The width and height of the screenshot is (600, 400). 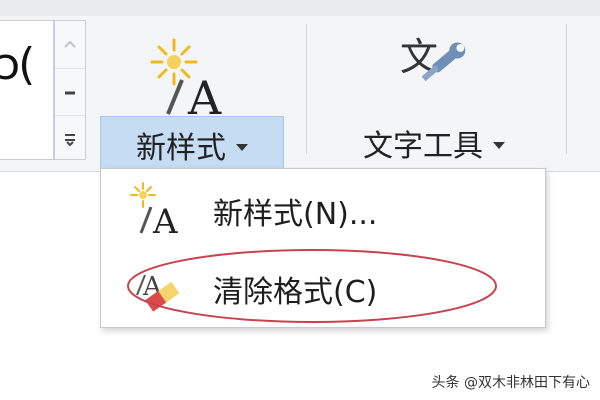 I want to click on text-tools-group: 文 文字工具, so click(x=434, y=95).